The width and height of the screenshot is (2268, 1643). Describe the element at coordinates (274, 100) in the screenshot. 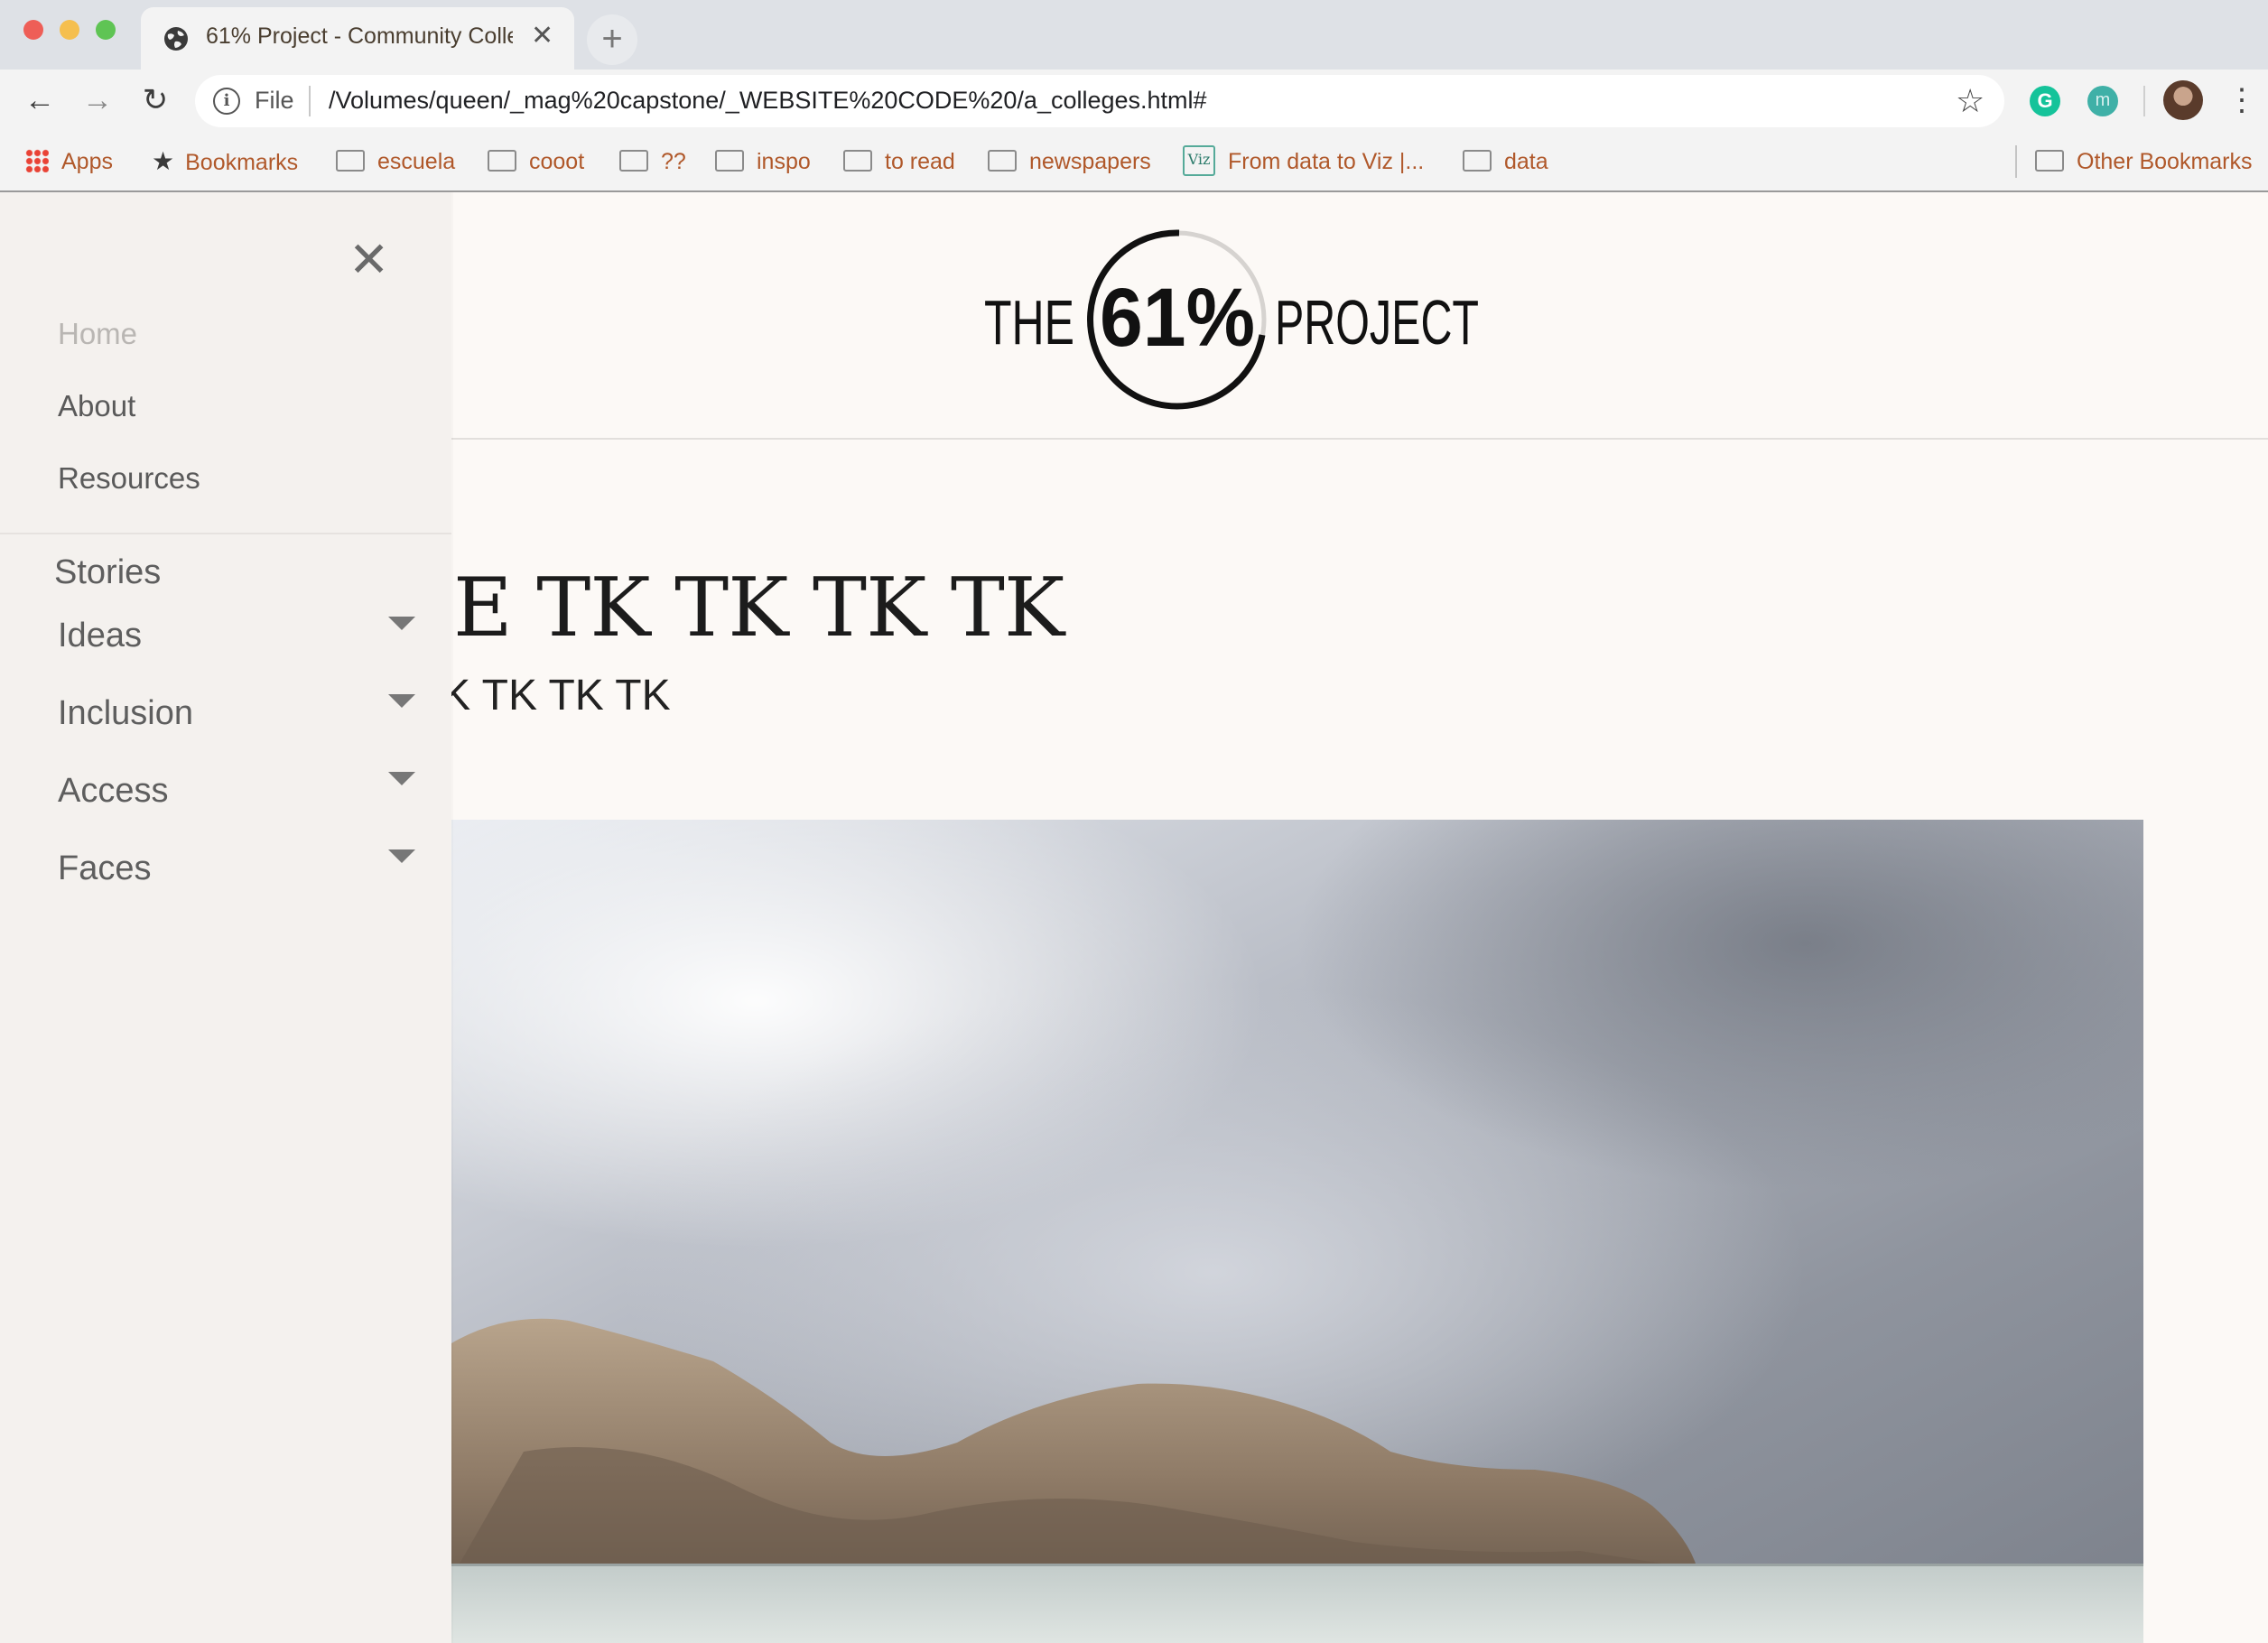

I see `url-scheme-label: File` at that location.